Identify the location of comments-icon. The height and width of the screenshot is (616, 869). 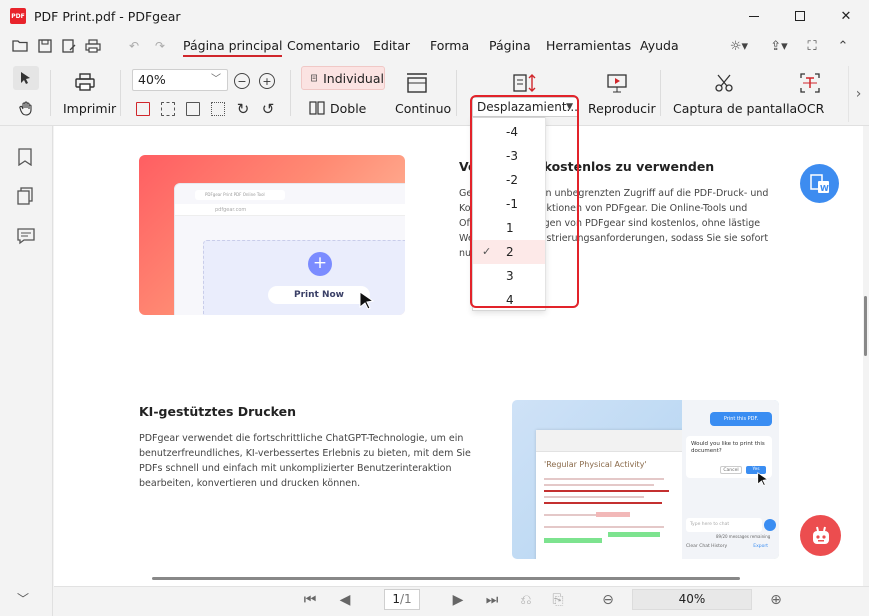
(26, 236).